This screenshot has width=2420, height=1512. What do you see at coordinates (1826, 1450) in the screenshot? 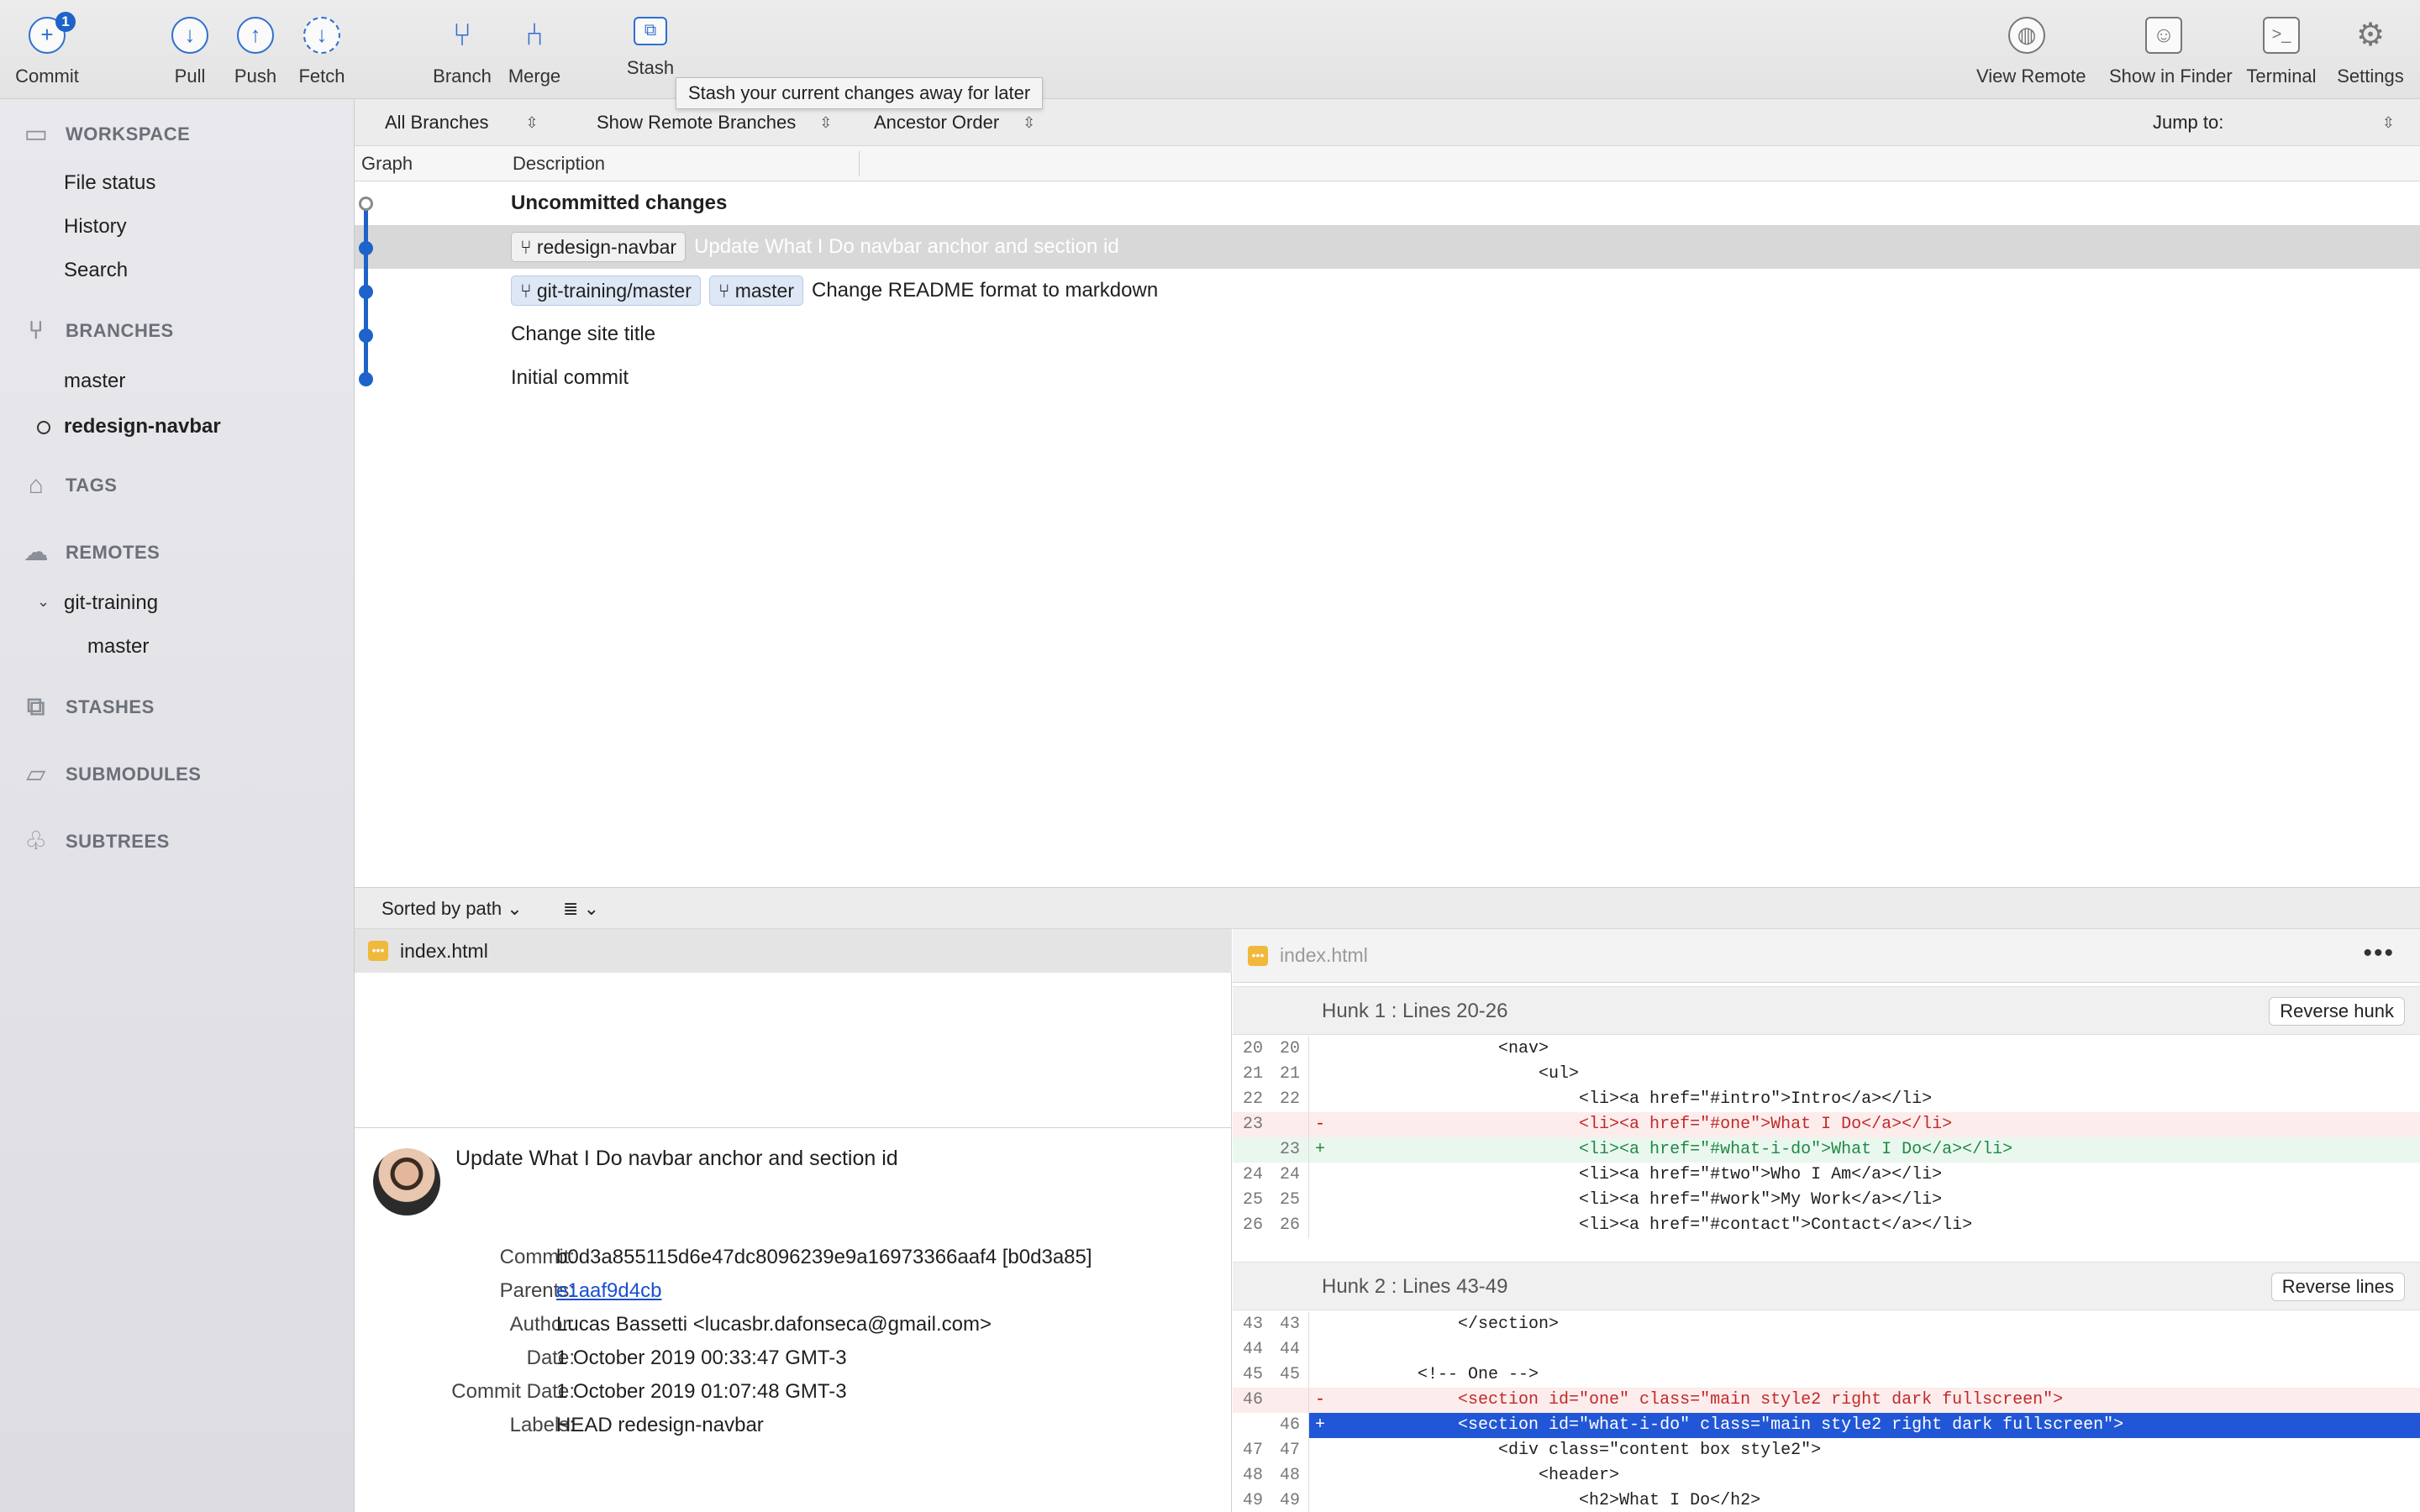
I see `diff-line: 47 47 <div class="content box style2">` at bounding box center [1826, 1450].